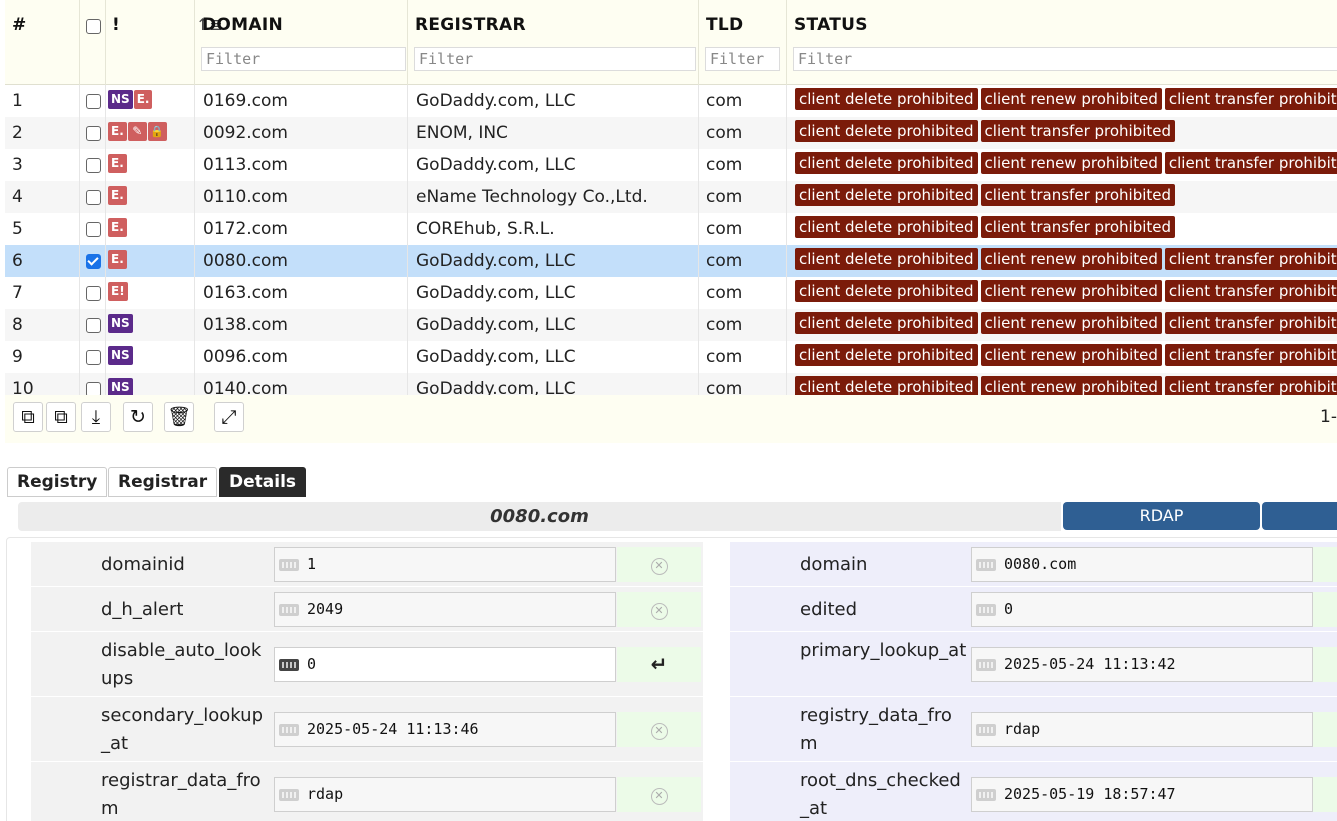  Describe the element at coordinates (1142, 664) in the screenshot. I see `detail-value-input: 2025-05-24 11:13:42` at that location.